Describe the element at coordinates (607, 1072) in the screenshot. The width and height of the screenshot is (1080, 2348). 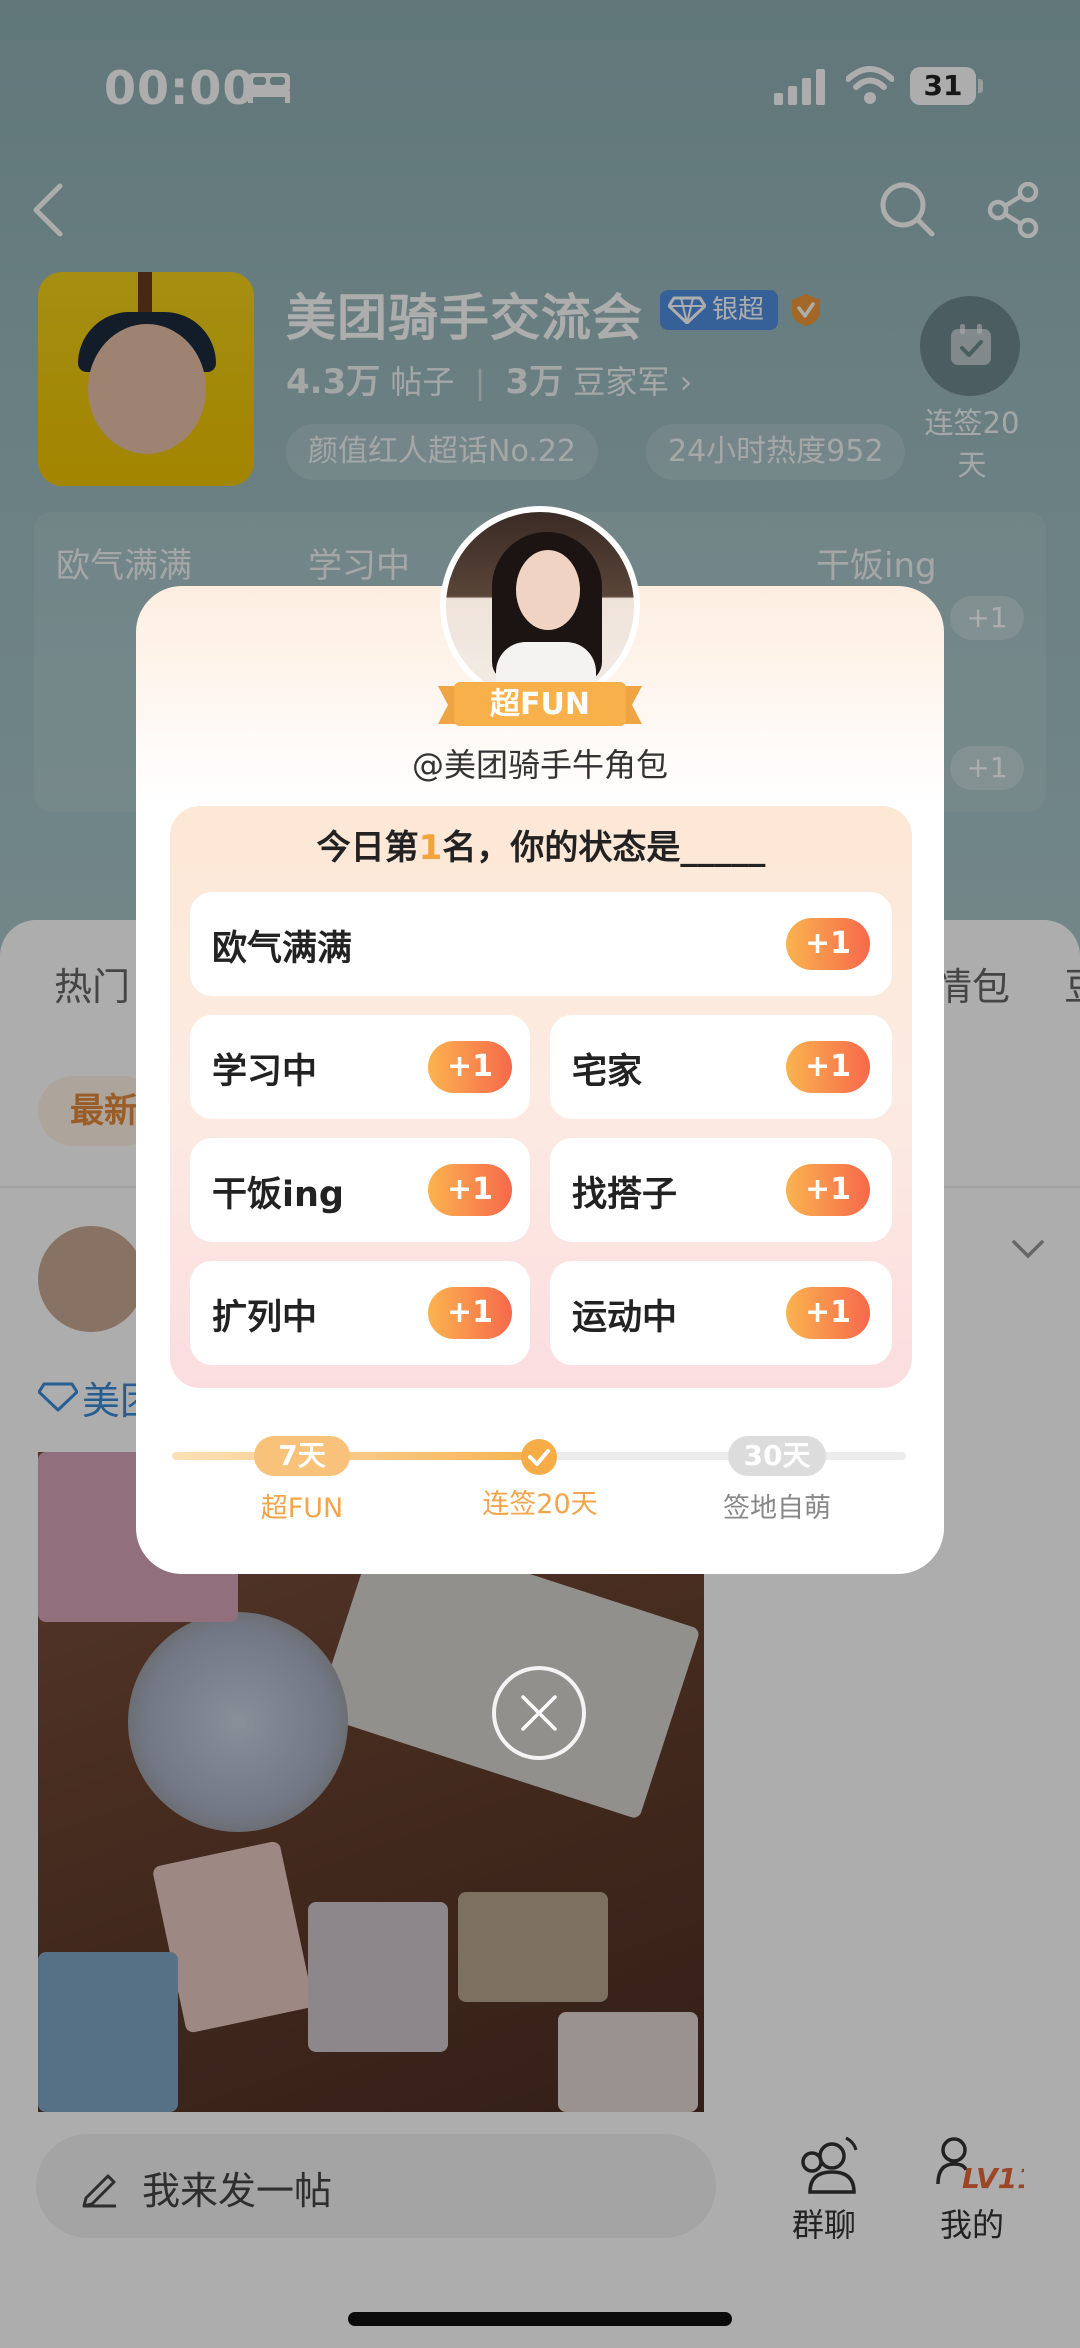
I see `status-option-label: 宅家` at that location.